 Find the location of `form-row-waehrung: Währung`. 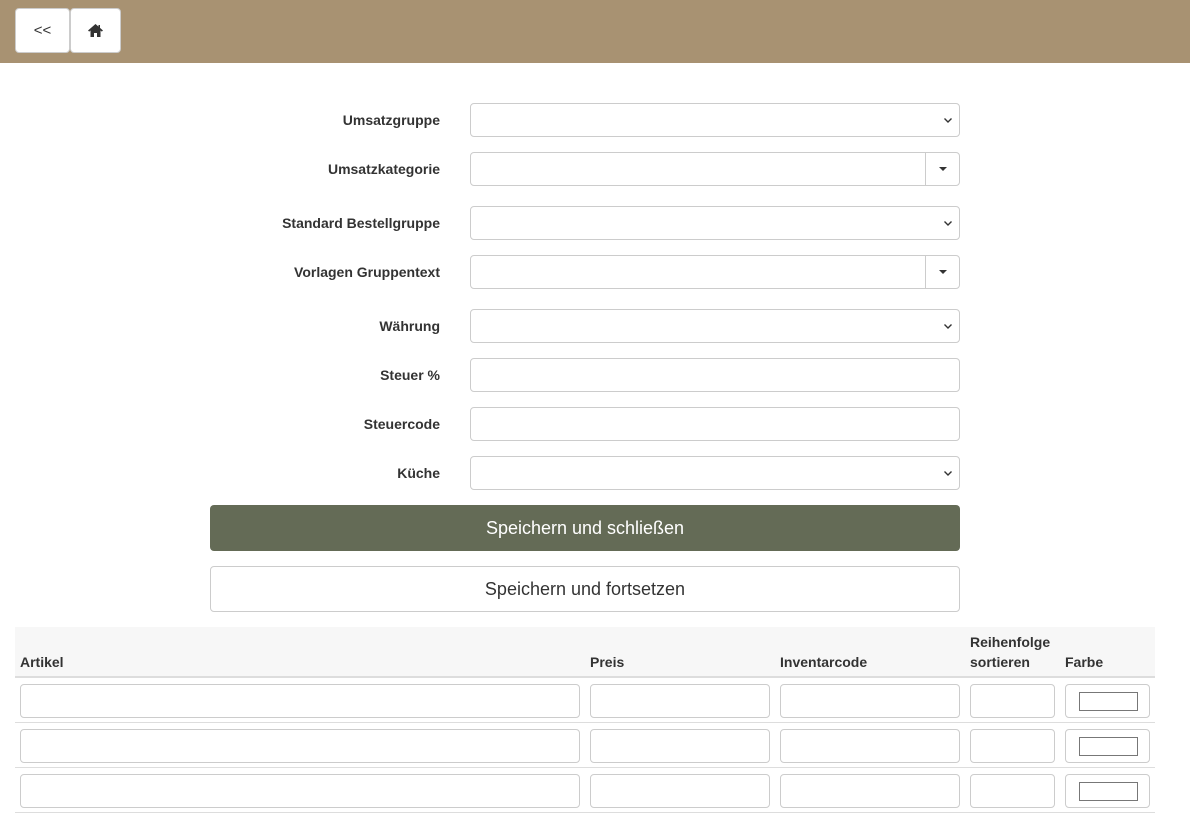

form-row-waehrung: Währung is located at coordinates (585, 326).